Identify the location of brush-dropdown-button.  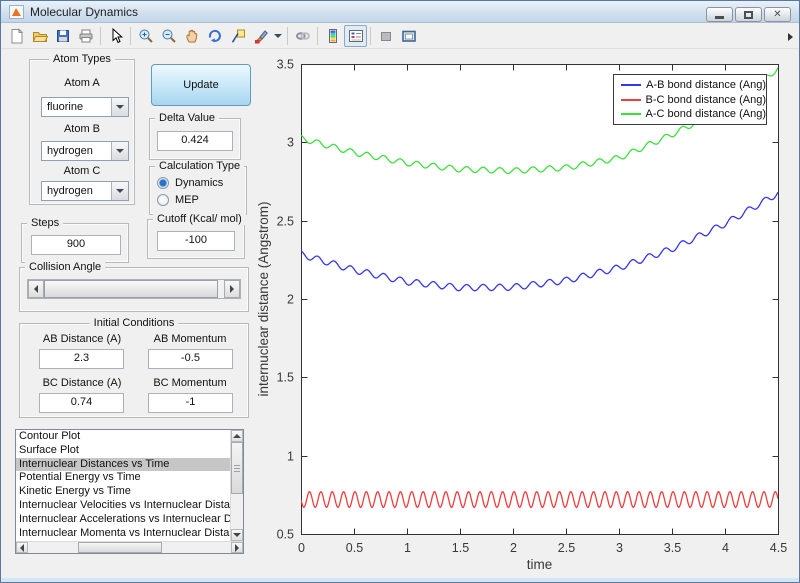
(278, 36).